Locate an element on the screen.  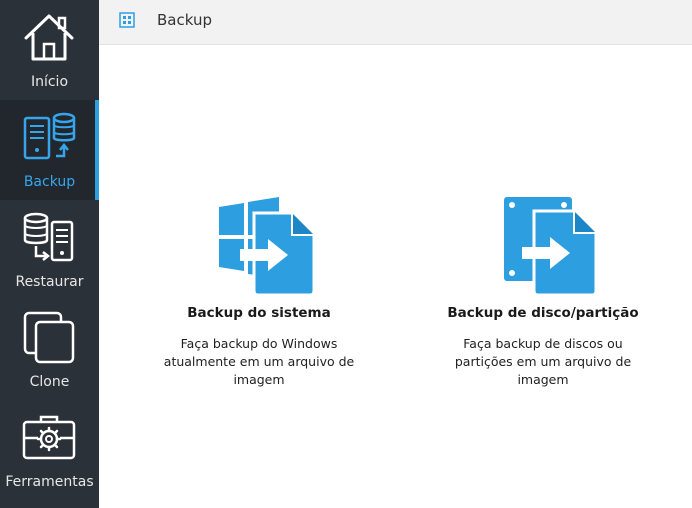
sidebar-item-label: Ferramentas is located at coordinates (49, 482).